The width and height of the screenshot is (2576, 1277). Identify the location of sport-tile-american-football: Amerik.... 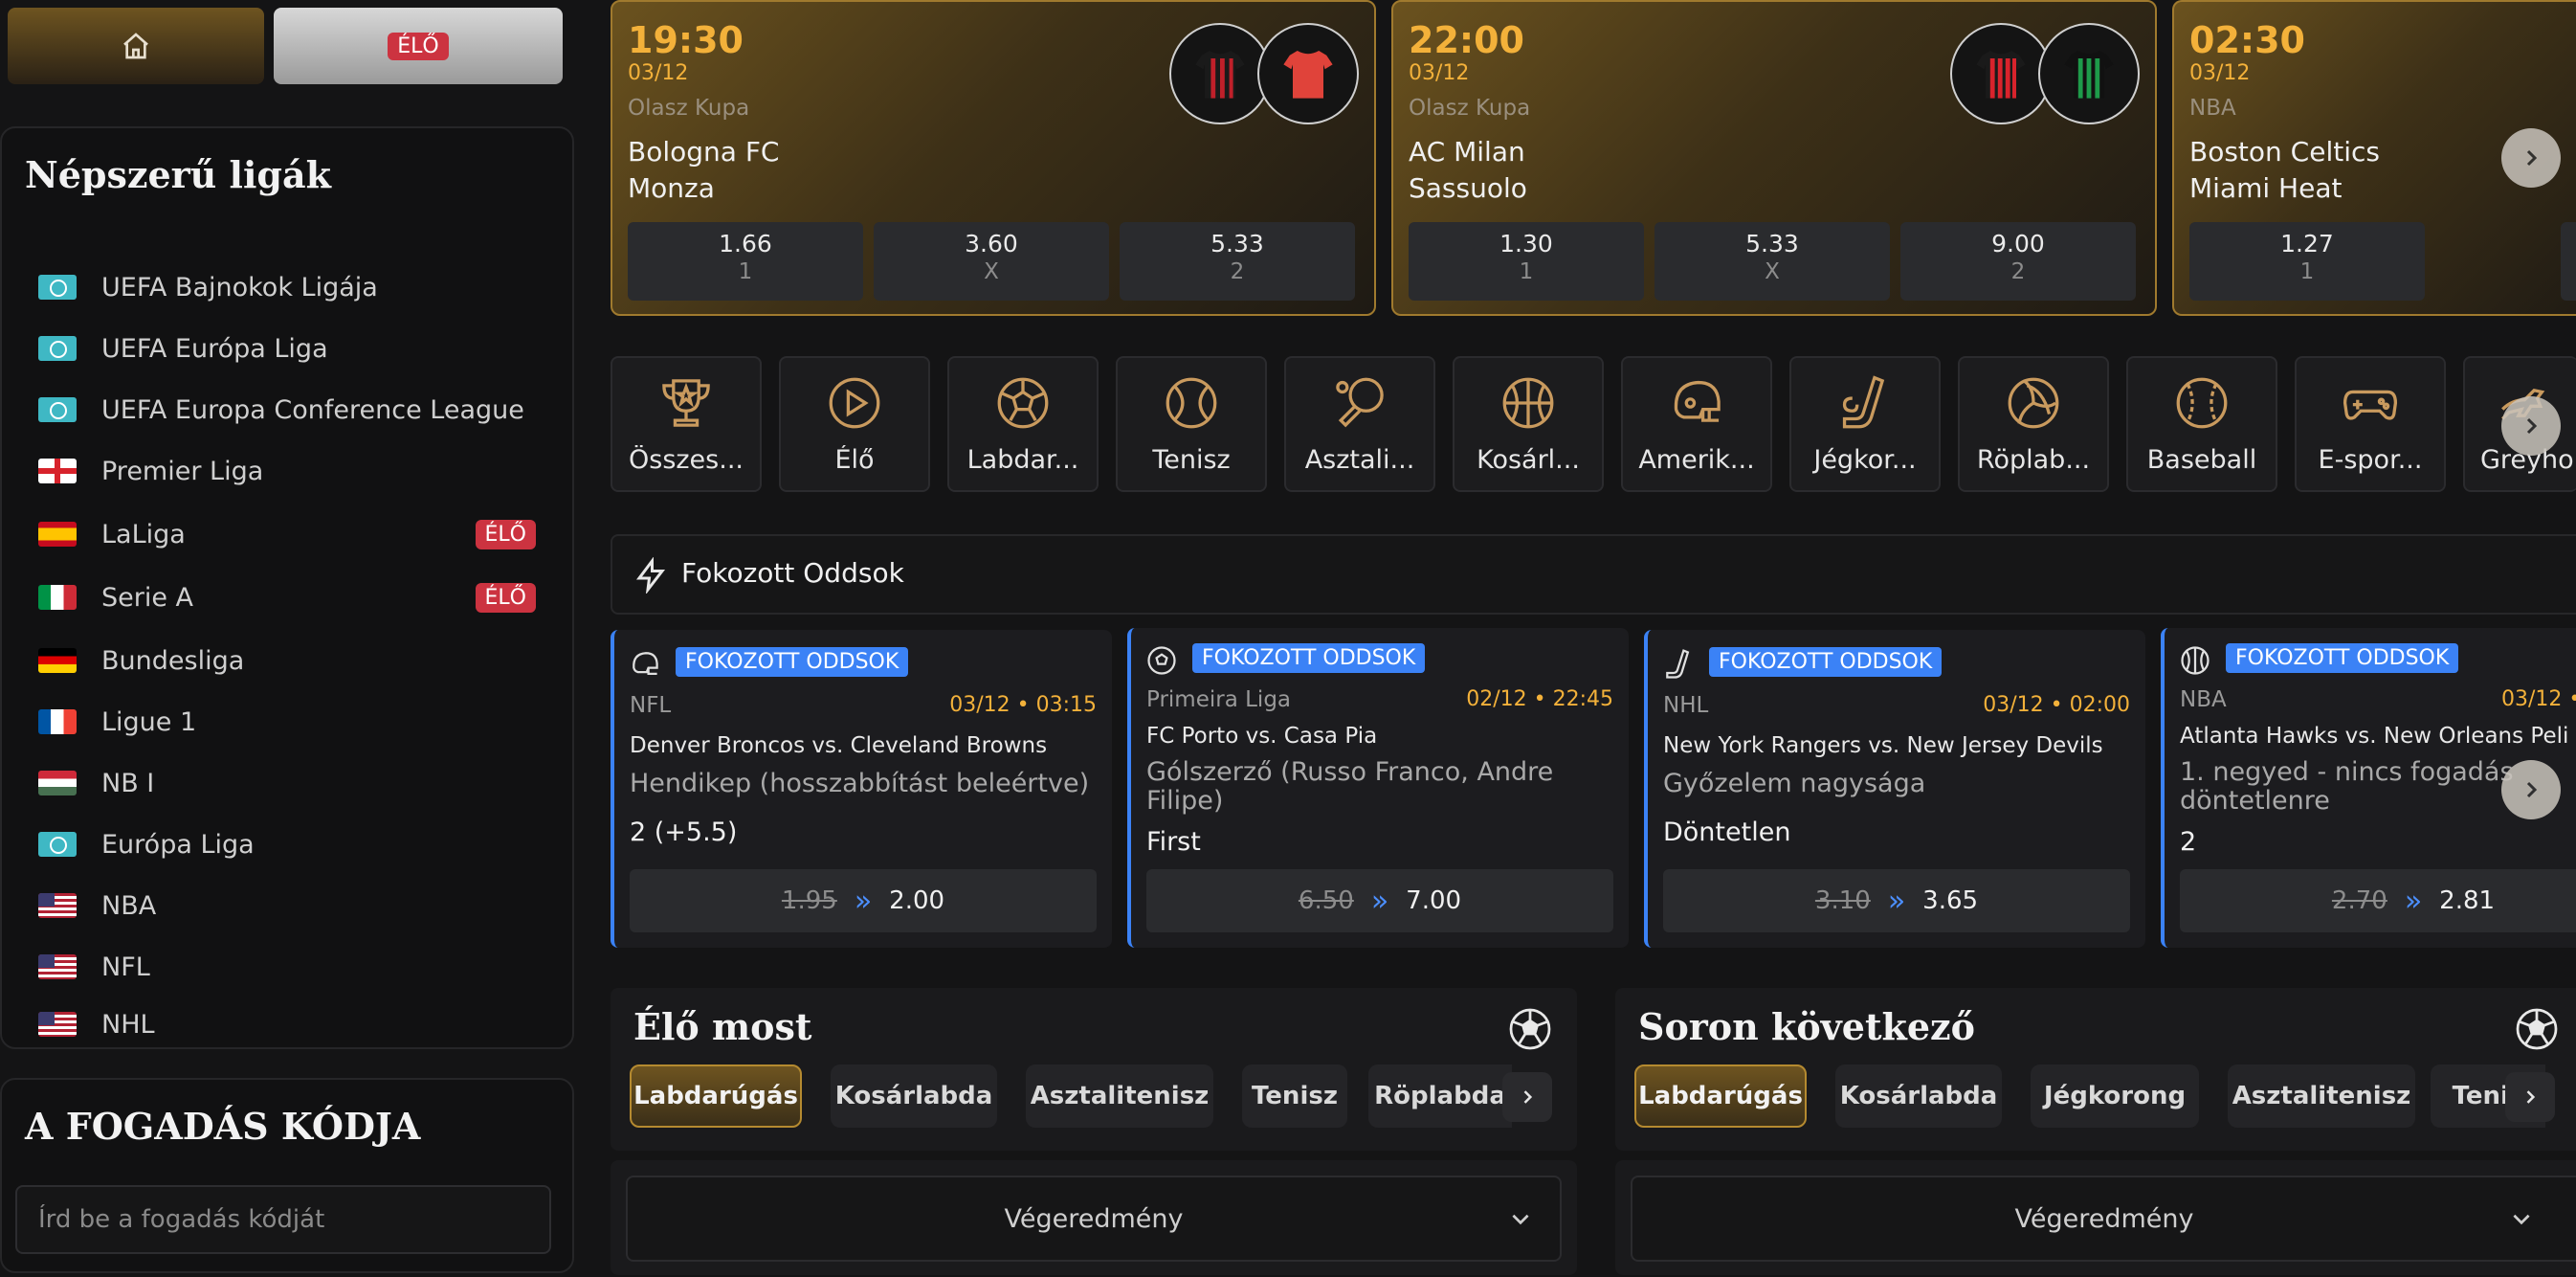
(1696, 424).